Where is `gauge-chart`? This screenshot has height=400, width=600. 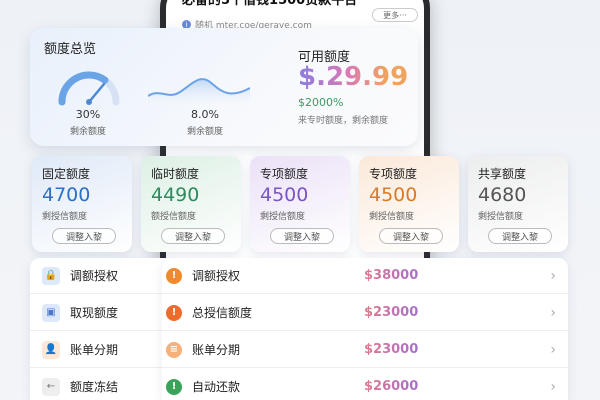 gauge-chart is located at coordinates (89, 88).